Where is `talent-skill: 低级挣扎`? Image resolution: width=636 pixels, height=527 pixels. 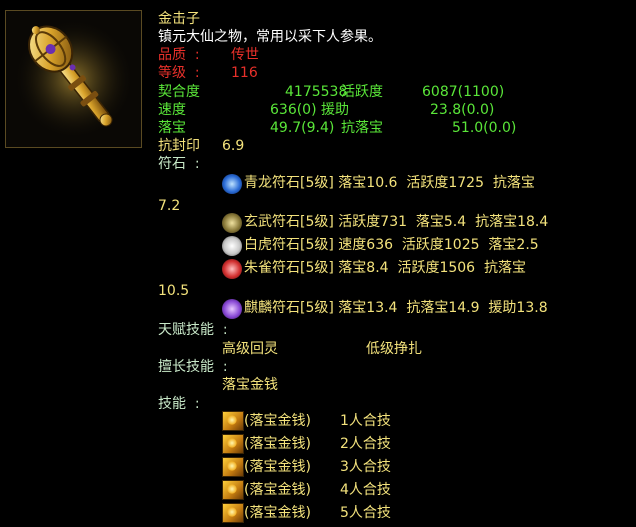
talent-skill: 低级挣扎 is located at coordinates (394, 349).